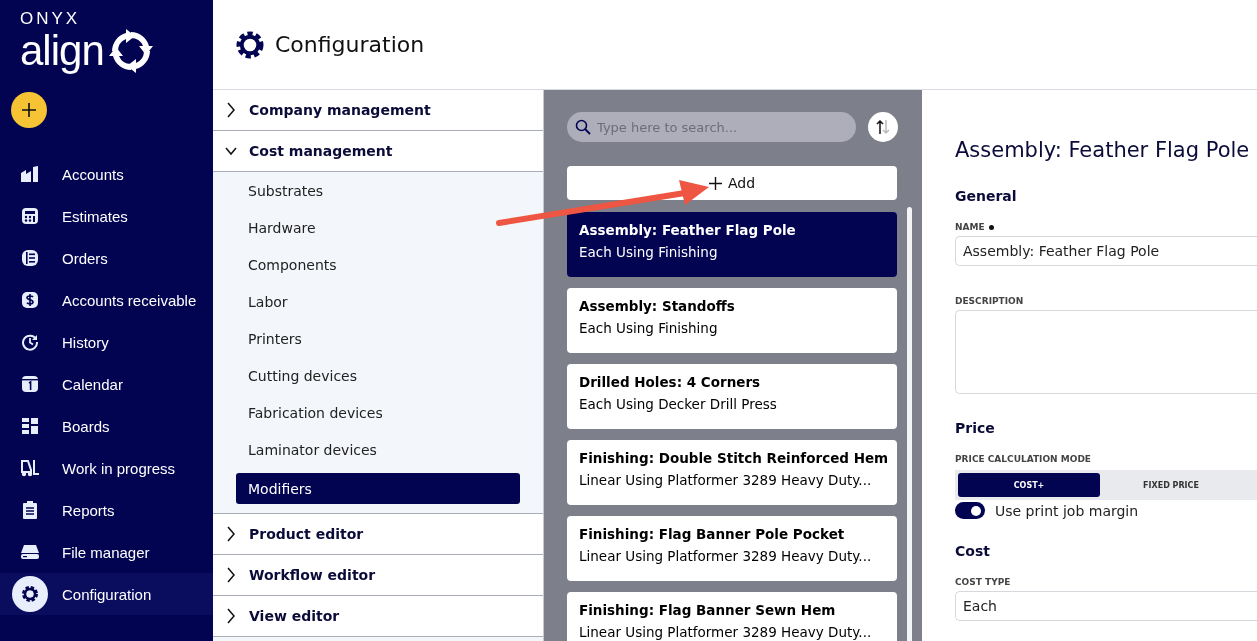  Describe the element at coordinates (106, 342) in the screenshot. I see `nav-item: History` at that location.